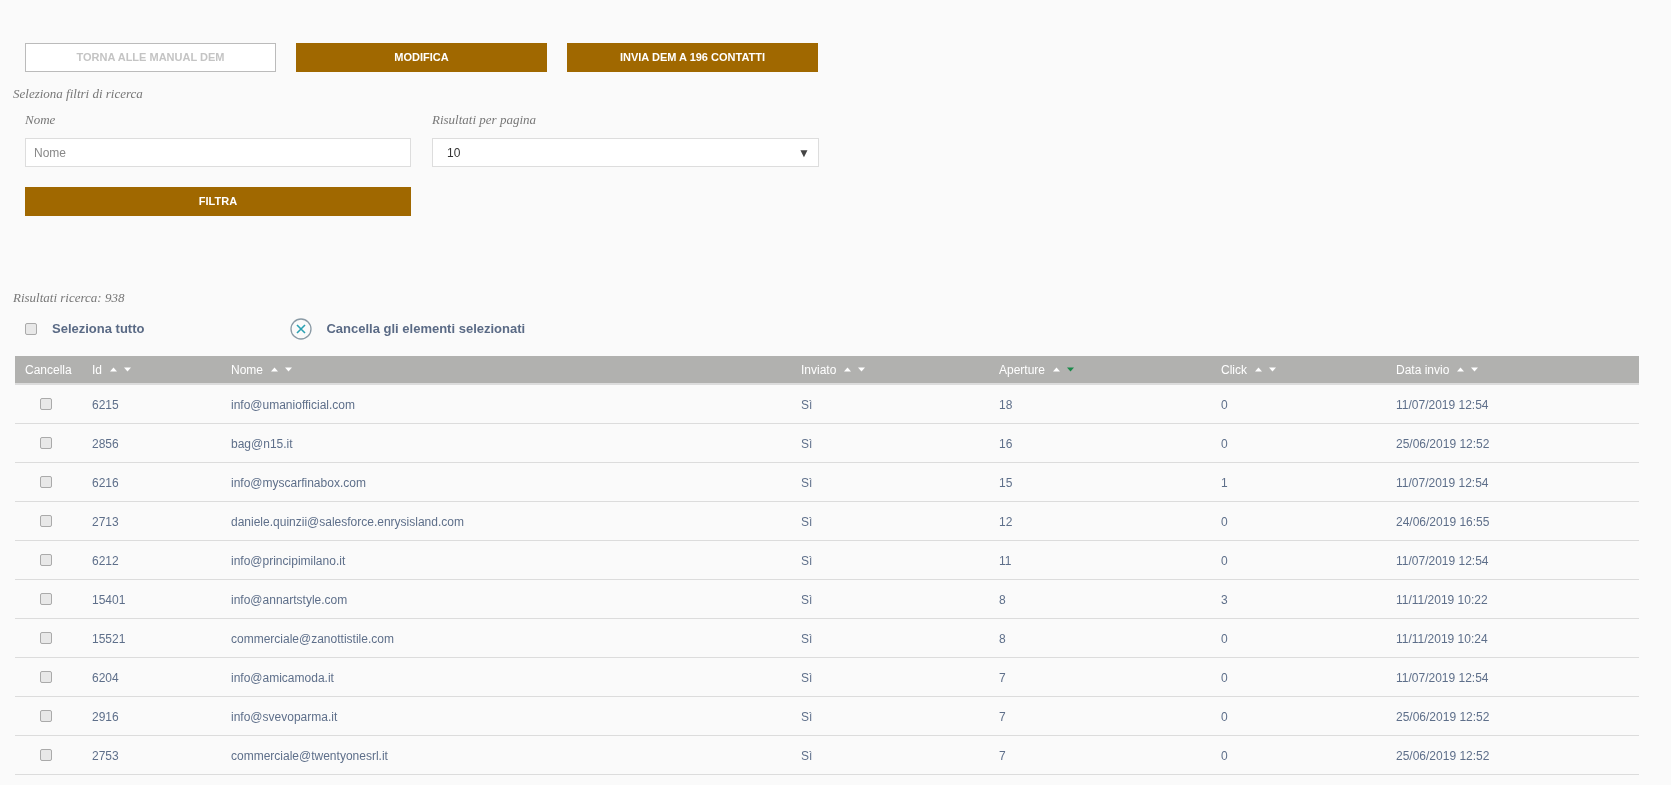 This screenshot has width=1671, height=785. Describe the element at coordinates (98, 329) in the screenshot. I see `select-all-label: Seleziona tutto` at that location.